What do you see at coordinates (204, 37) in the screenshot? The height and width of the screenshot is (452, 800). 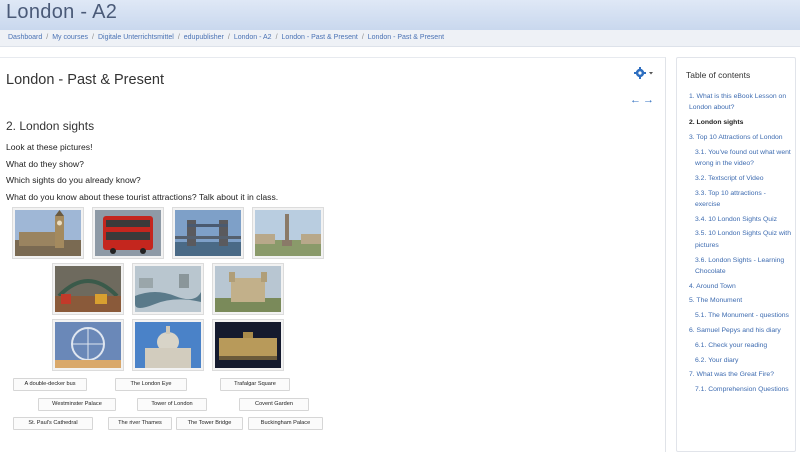 I see `breadcrumb-subcategory: edupublisher` at bounding box center [204, 37].